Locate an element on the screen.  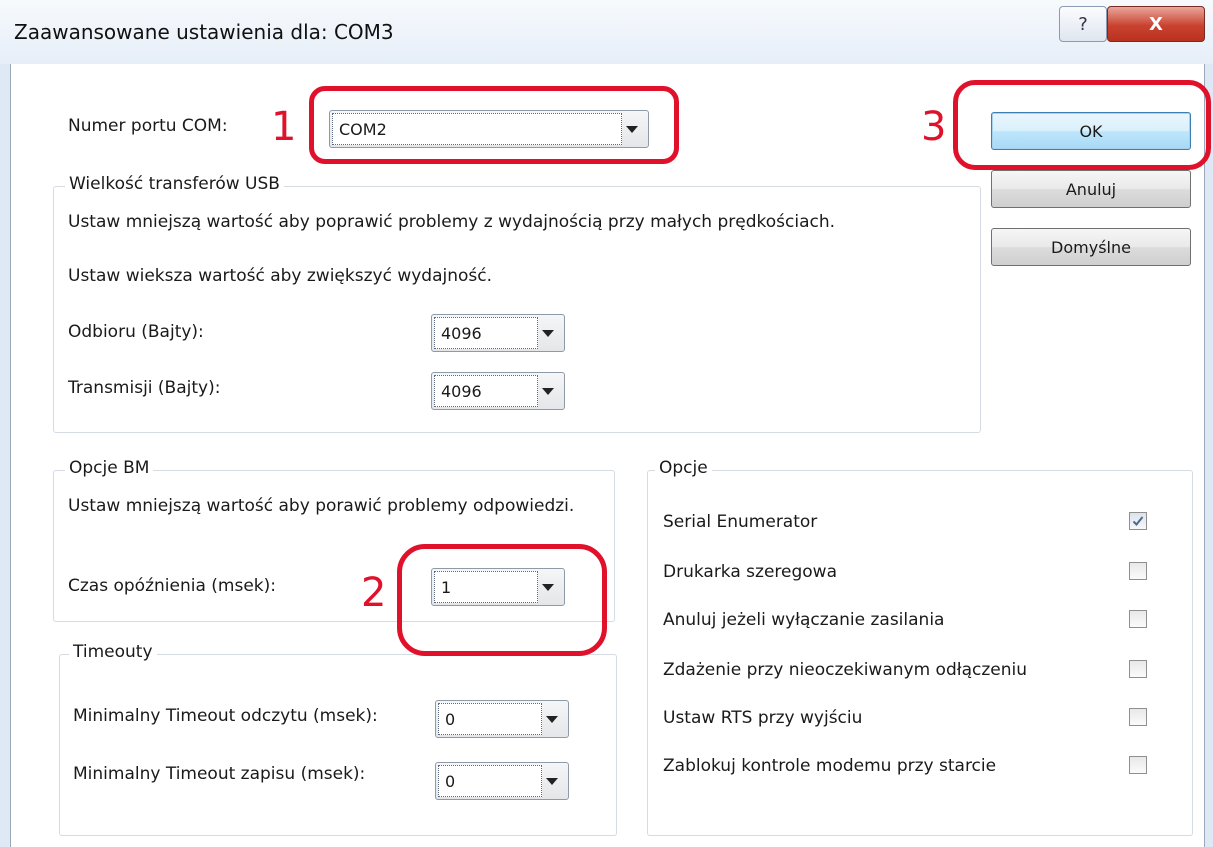
latency-label: Czas opóźnienia (msek): is located at coordinates (172, 586).